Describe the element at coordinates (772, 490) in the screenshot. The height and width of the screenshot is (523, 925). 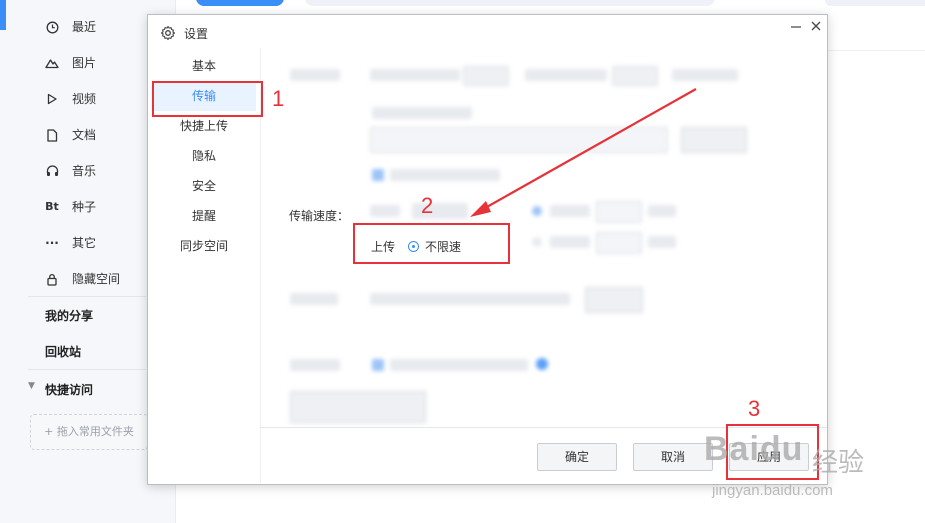
I see `watermark-url: jingyan.baidu.com` at that location.